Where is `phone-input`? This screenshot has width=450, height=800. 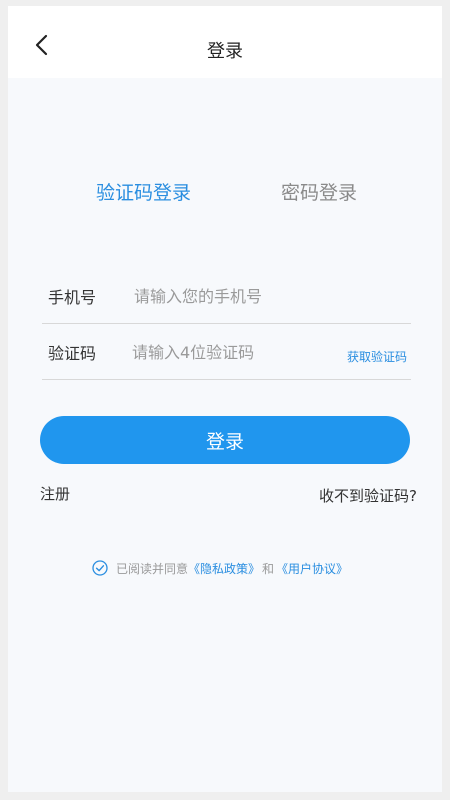 phone-input is located at coordinates (269, 296).